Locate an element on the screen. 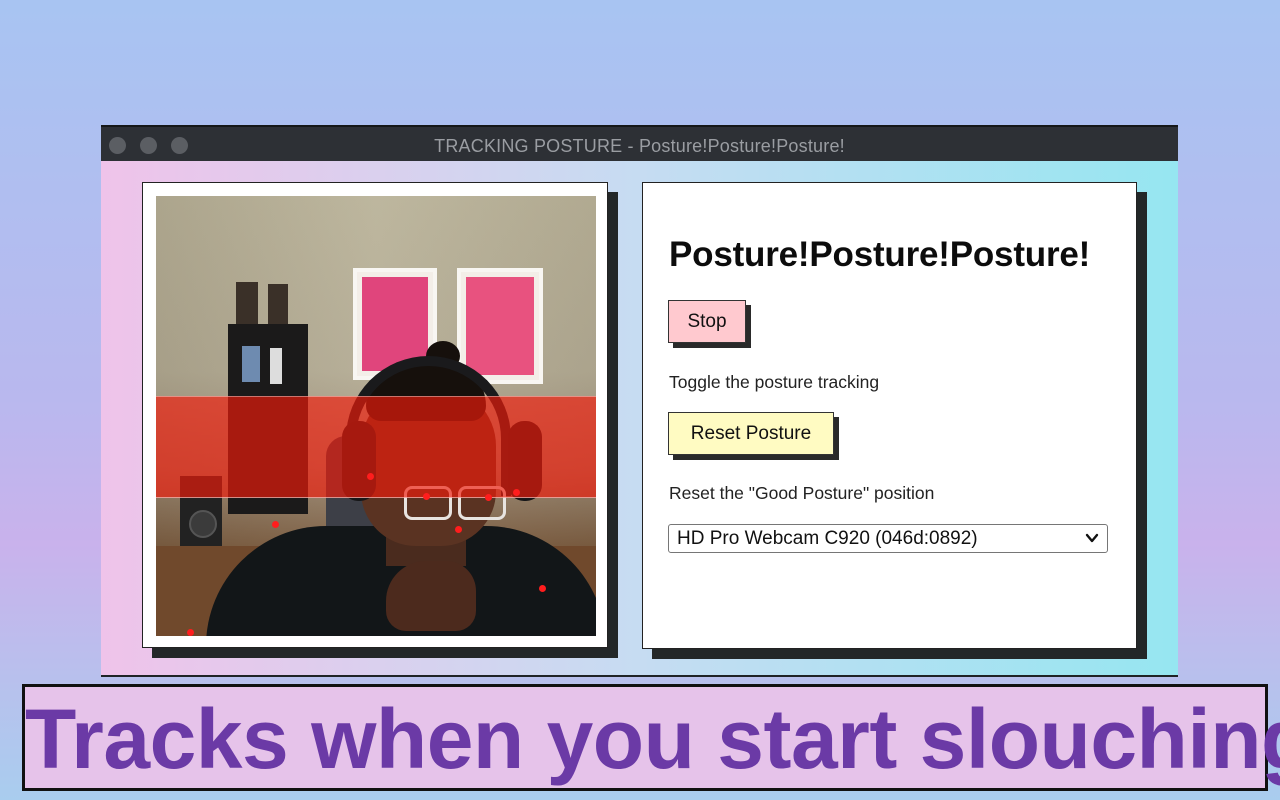 The height and width of the screenshot is (800, 1280). app-heading: Posture!Posture!Posture! is located at coordinates (880, 254).